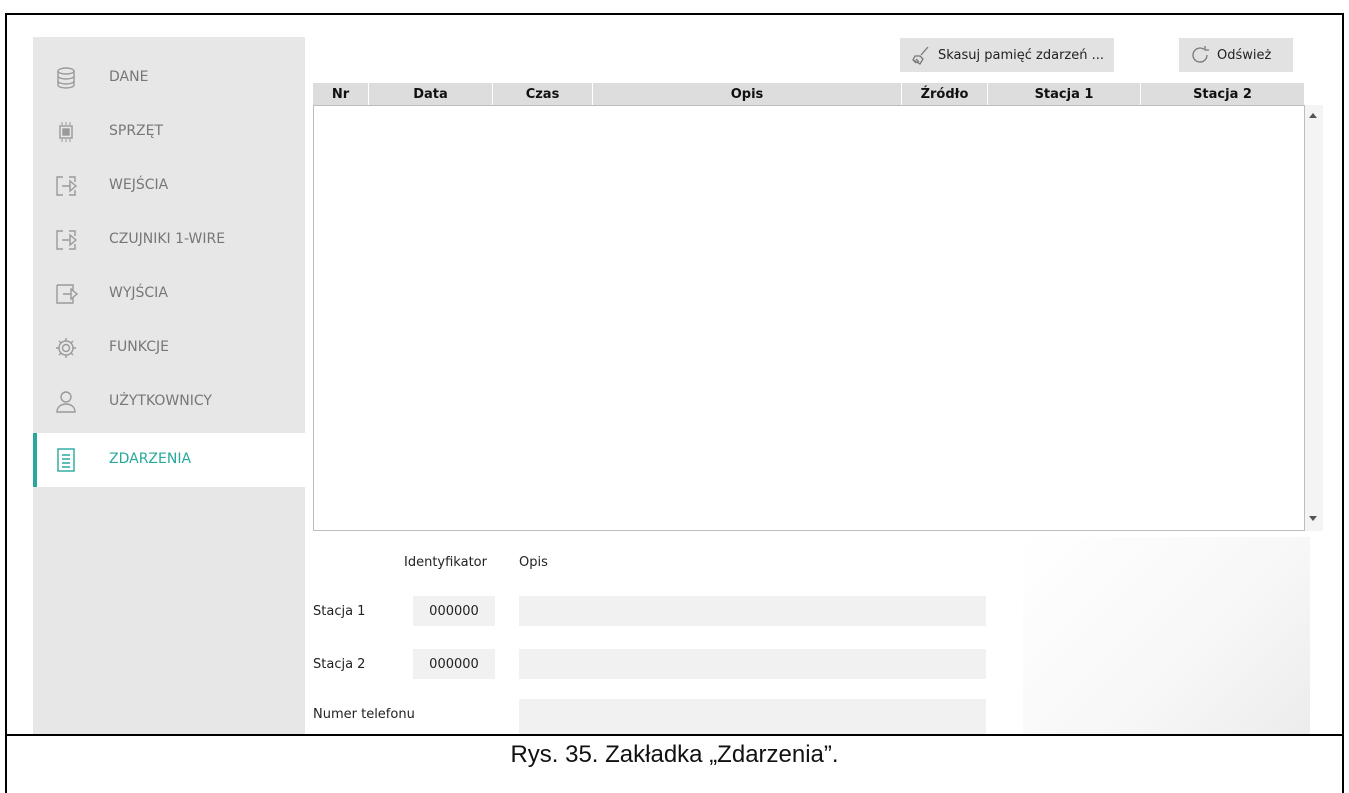 The width and height of the screenshot is (1349, 793). I want to click on scroll-up-arrow-icon, so click(1313, 115).